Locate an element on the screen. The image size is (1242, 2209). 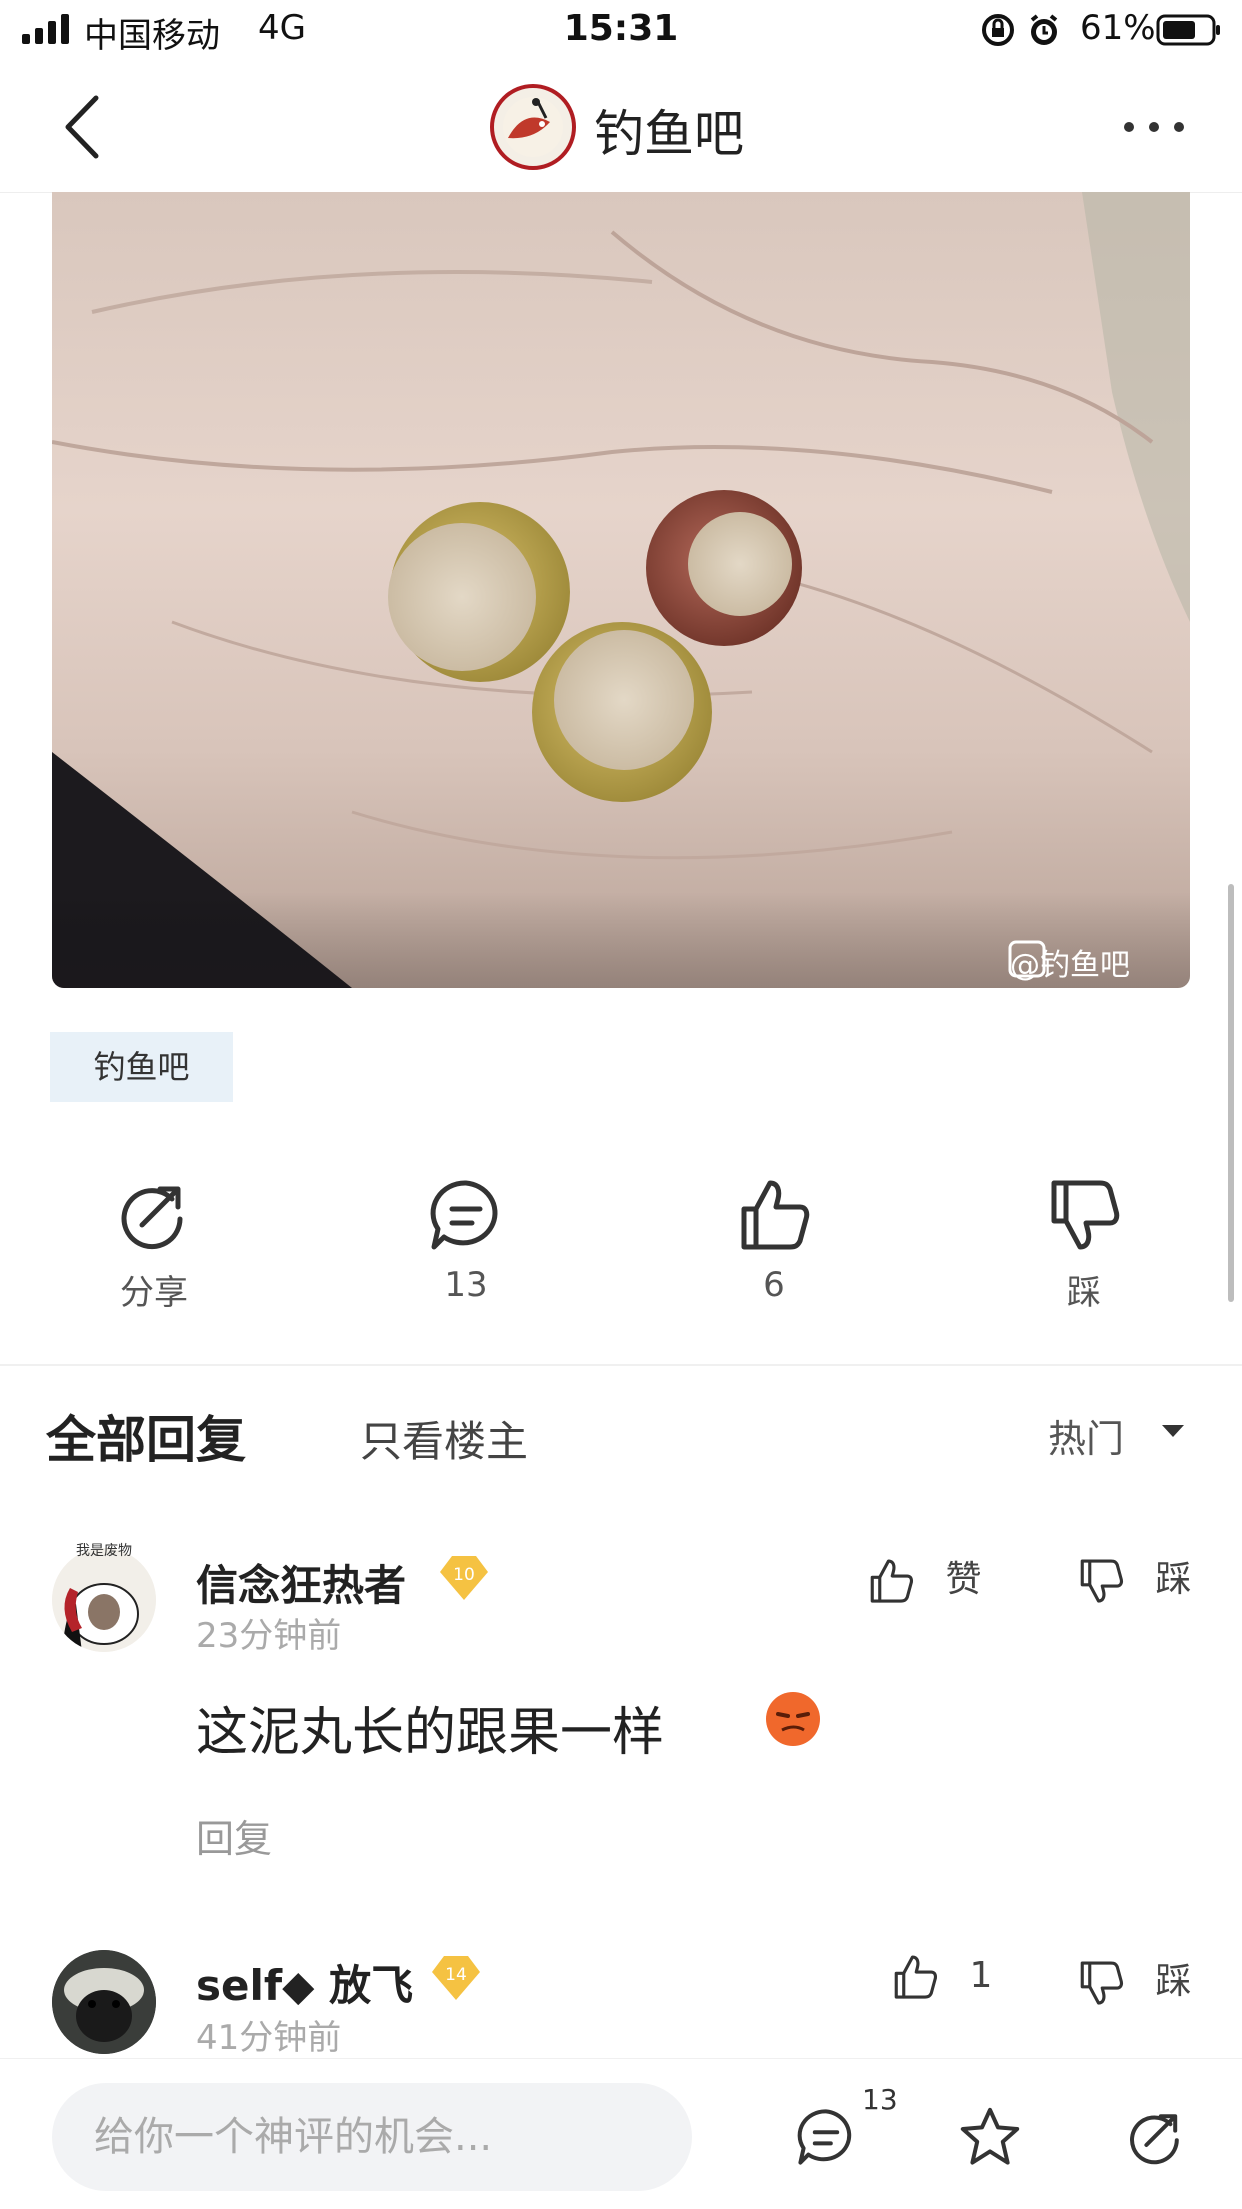
forum-tag: 钓鱼吧 is located at coordinates (141, 1067).